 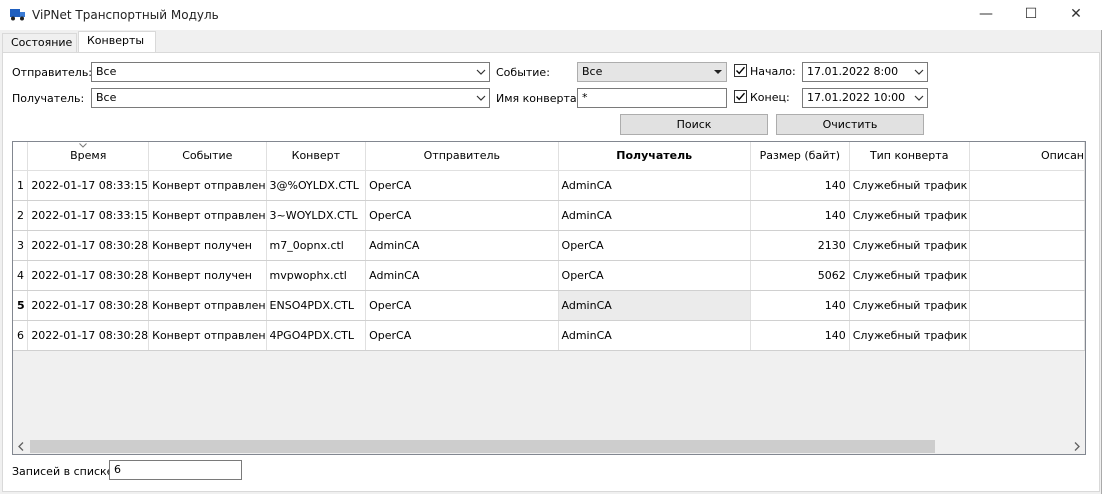 What do you see at coordinates (652, 72) in the screenshot?
I see `event-combobox: Все` at bounding box center [652, 72].